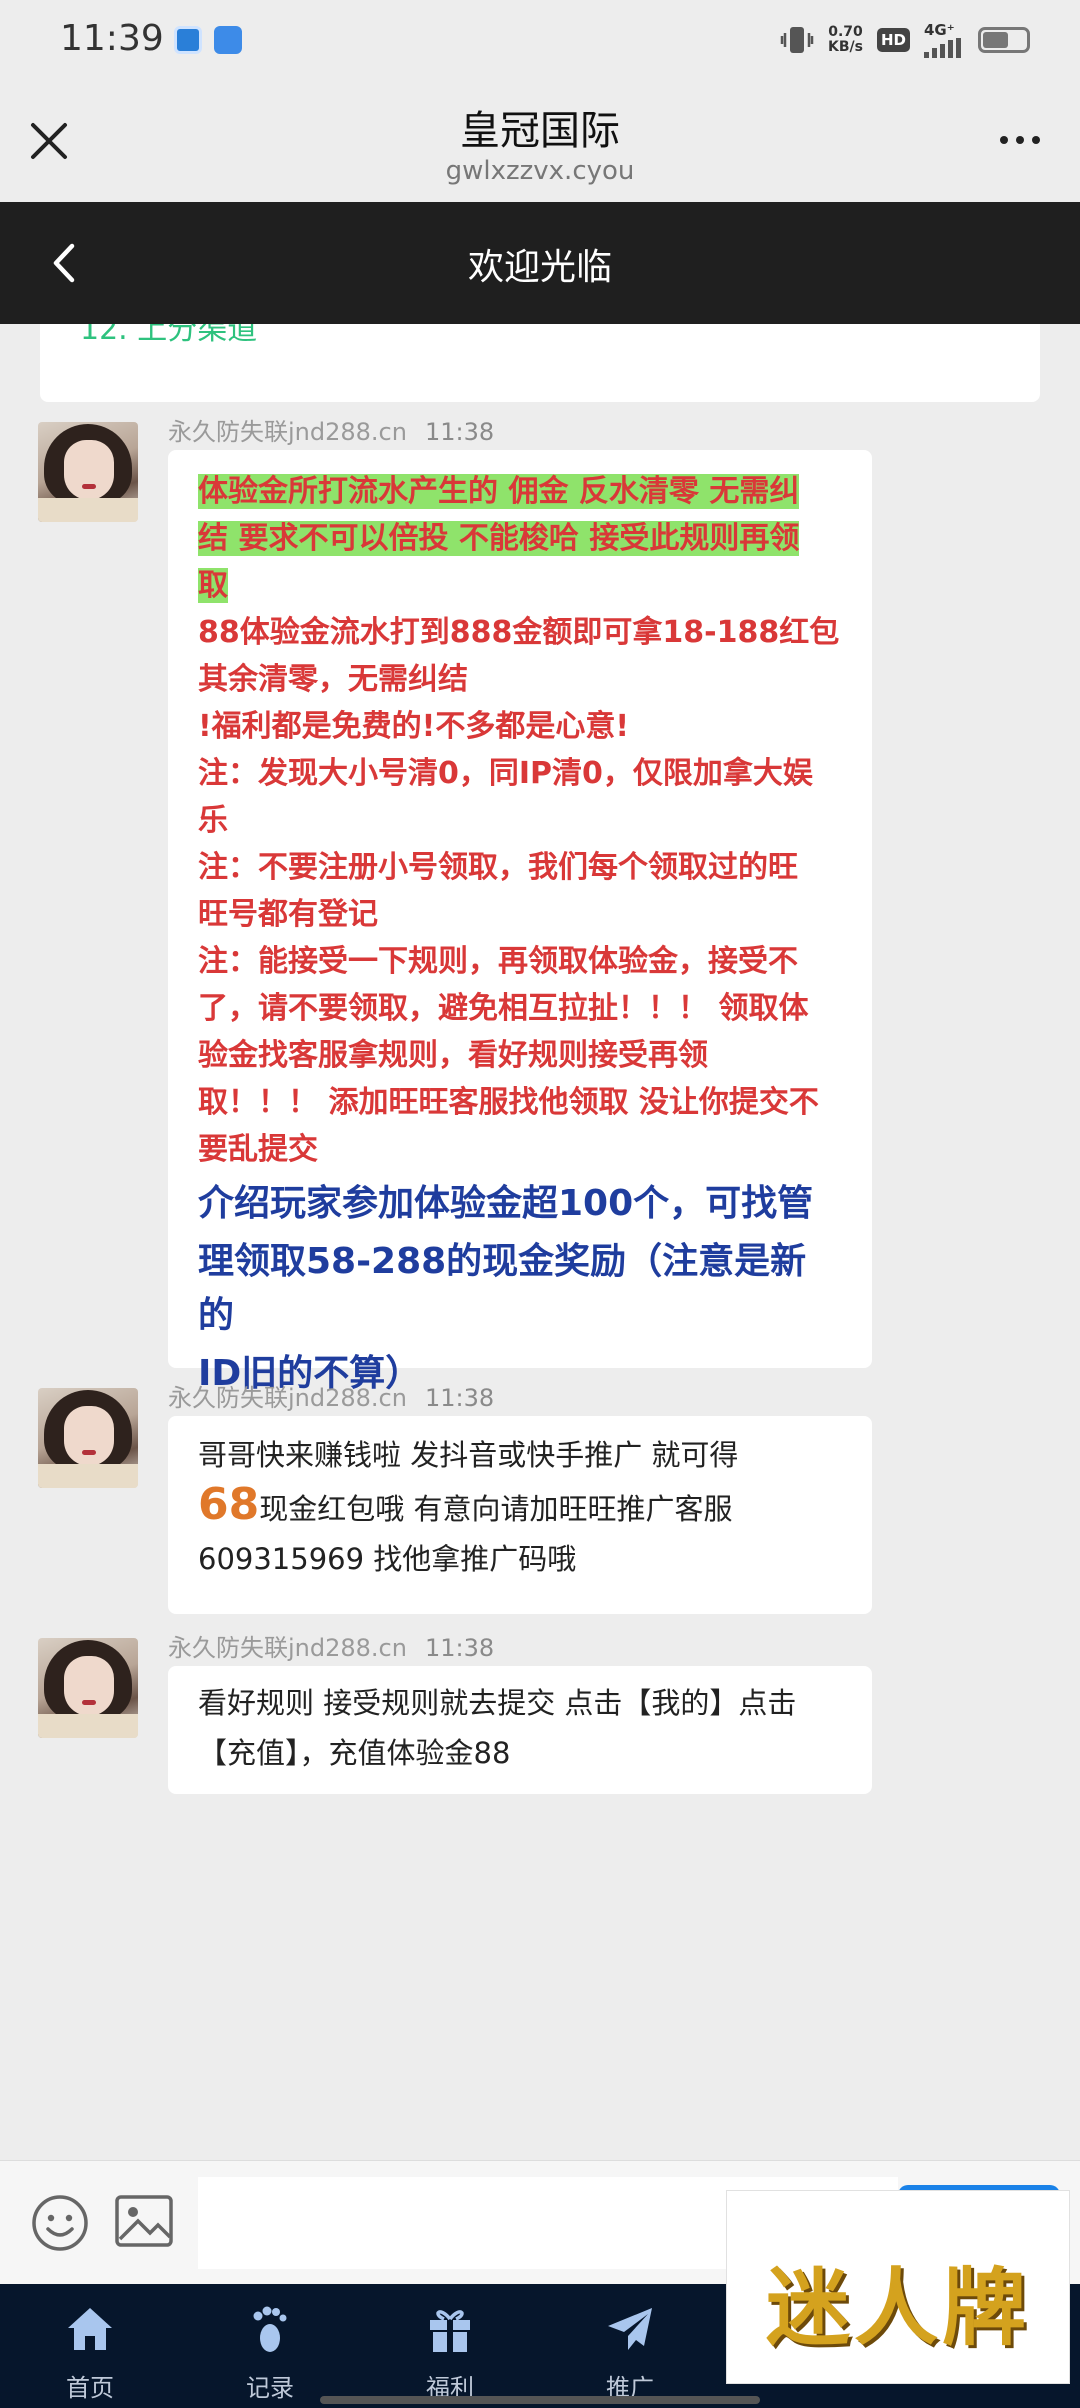  What do you see at coordinates (90, 2329) in the screenshot?
I see `home-icon` at bounding box center [90, 2329].